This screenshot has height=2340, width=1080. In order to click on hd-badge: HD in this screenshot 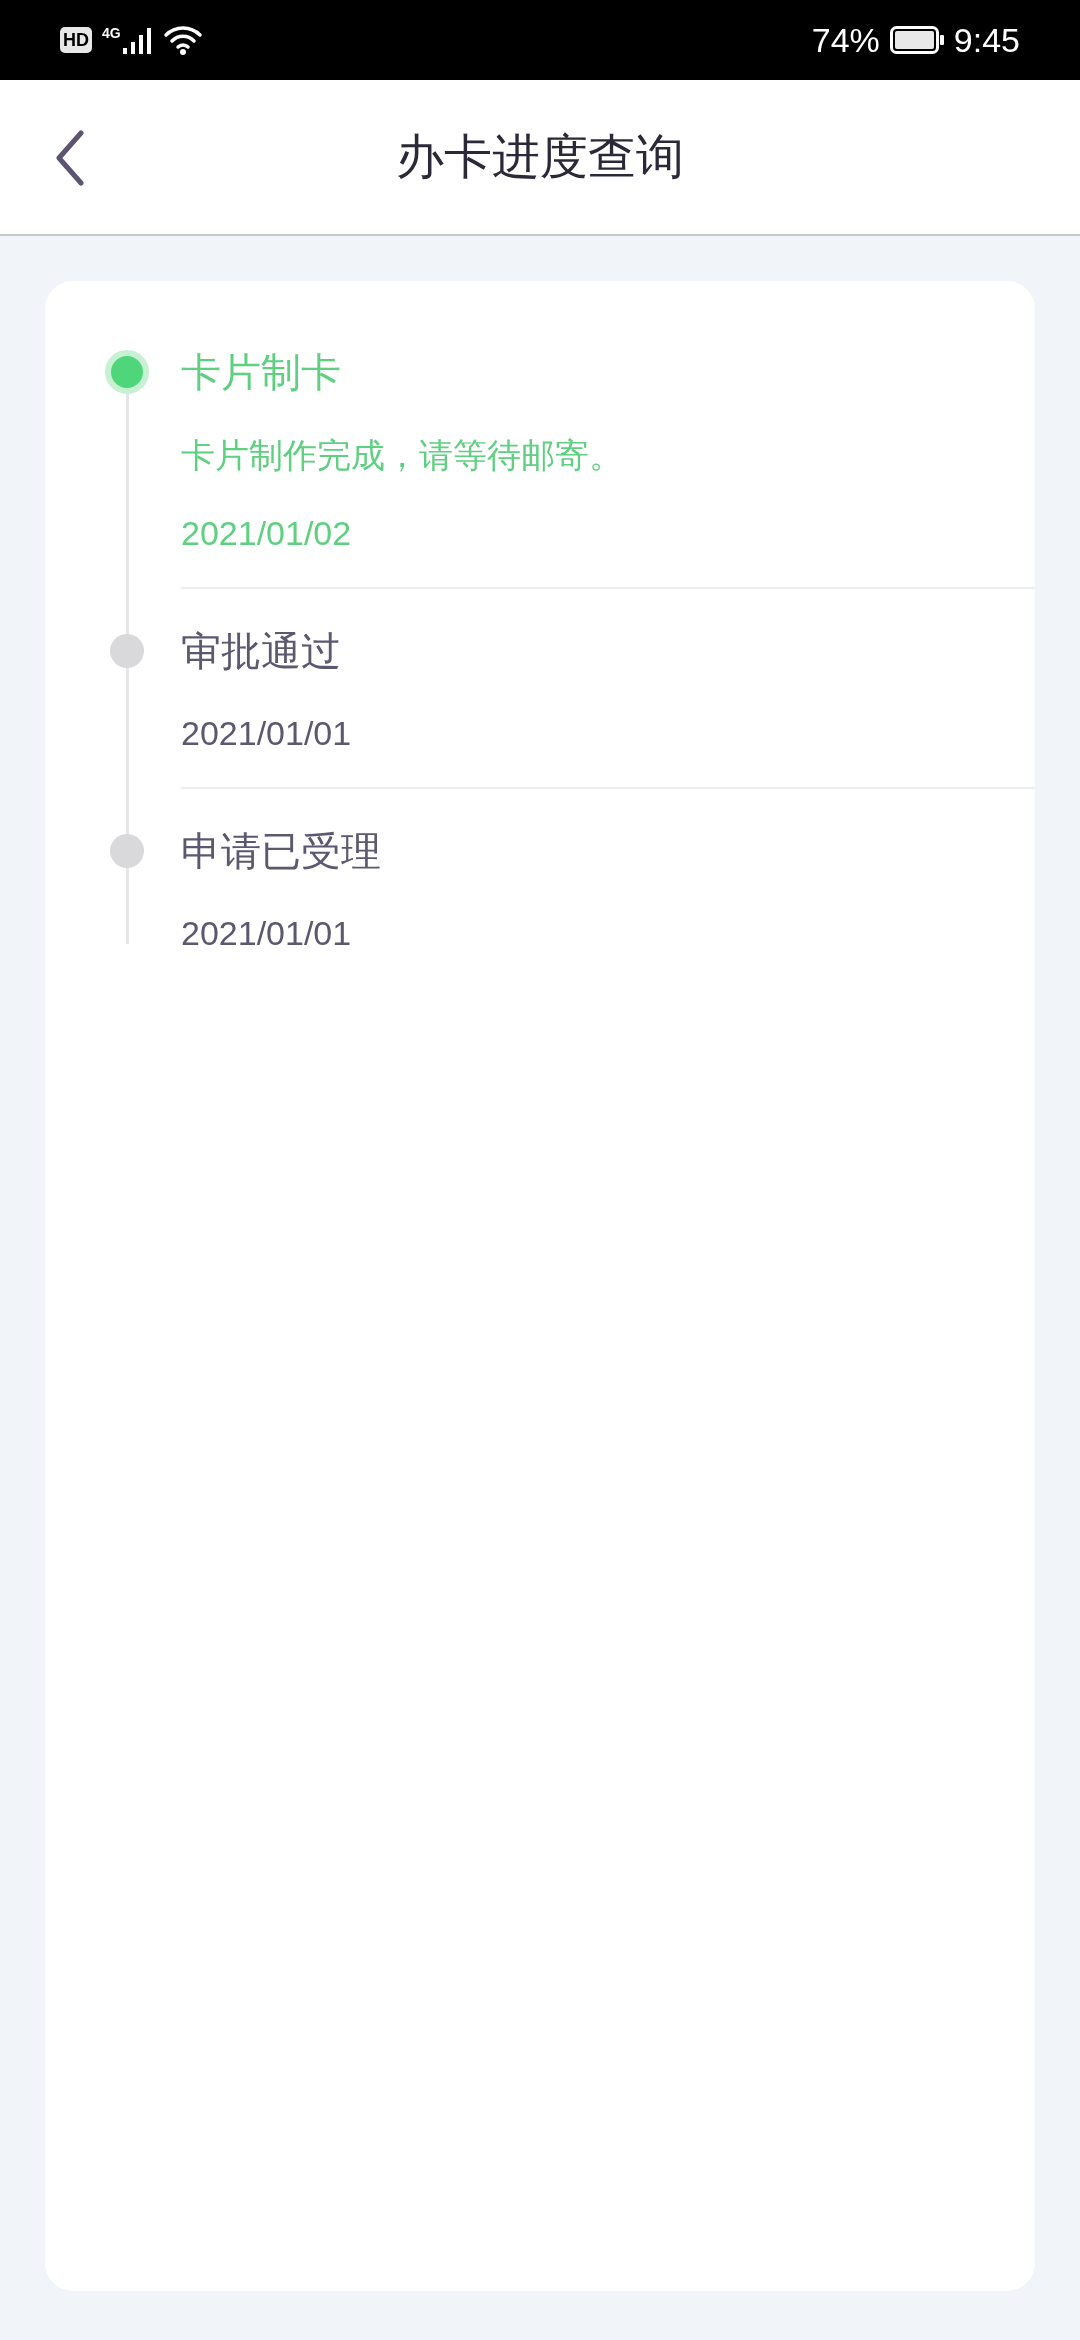, I will do `click(76, 40)`.